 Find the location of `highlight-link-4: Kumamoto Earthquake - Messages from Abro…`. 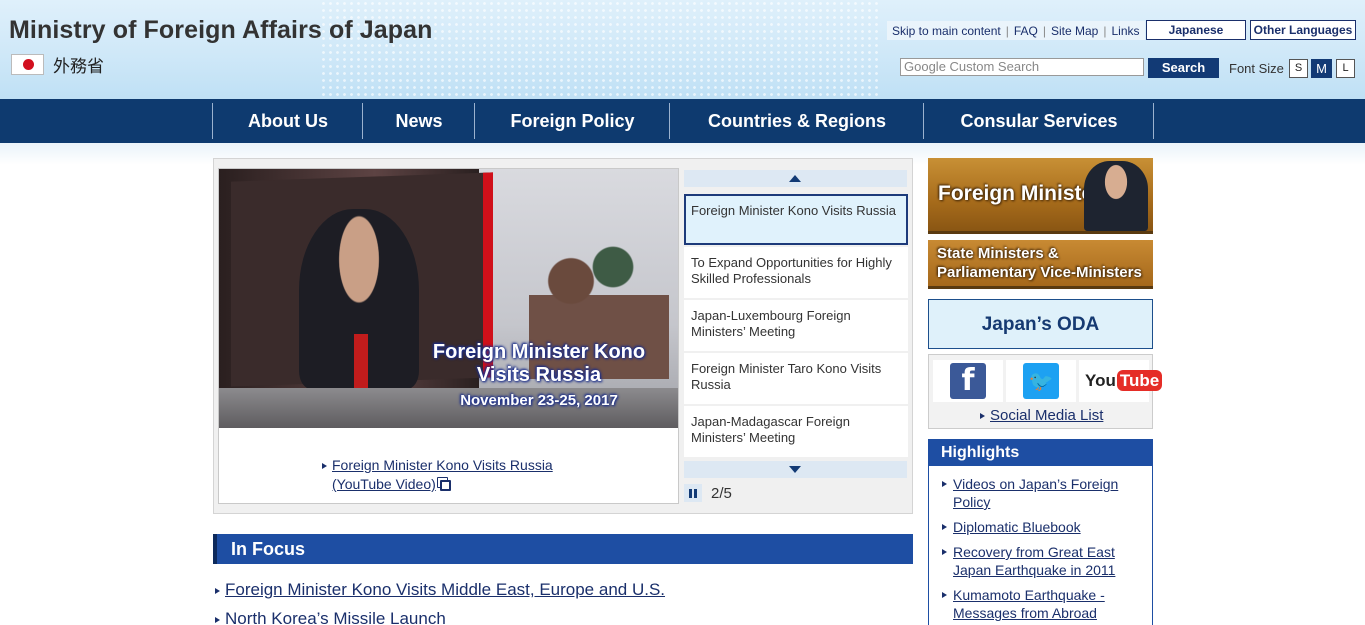

highlight-link-4: Kumamoto Earthquake - Messages from Abro… is located at coordinates (1029, 604).